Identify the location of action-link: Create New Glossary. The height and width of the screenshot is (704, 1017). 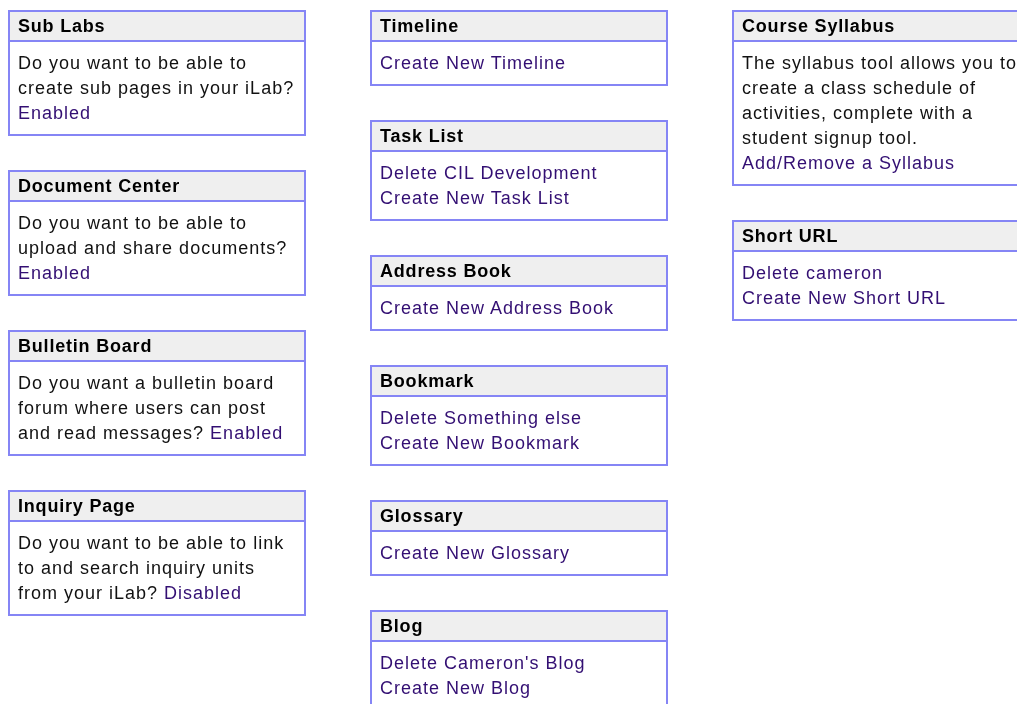
(475, 553).